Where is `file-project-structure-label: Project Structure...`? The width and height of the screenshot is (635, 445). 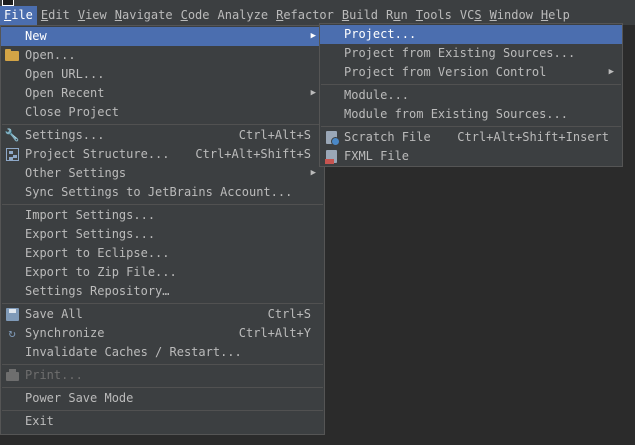 file-project-structure-label: Project Structure... is located at coordinates (97, 154).